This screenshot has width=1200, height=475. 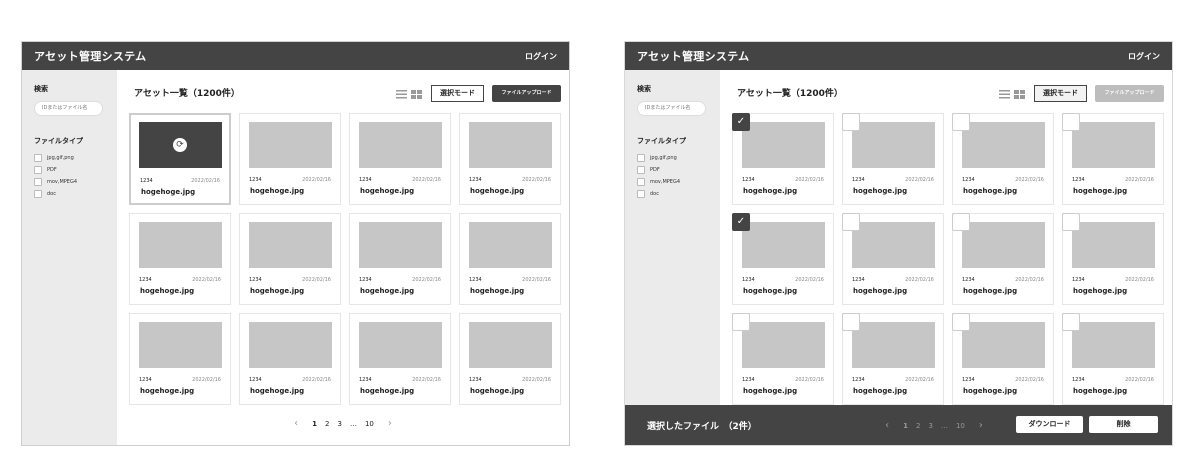 I want to click on pagination: ‹ 1 2 3 … 10 ›, so click(x=934, y=425).